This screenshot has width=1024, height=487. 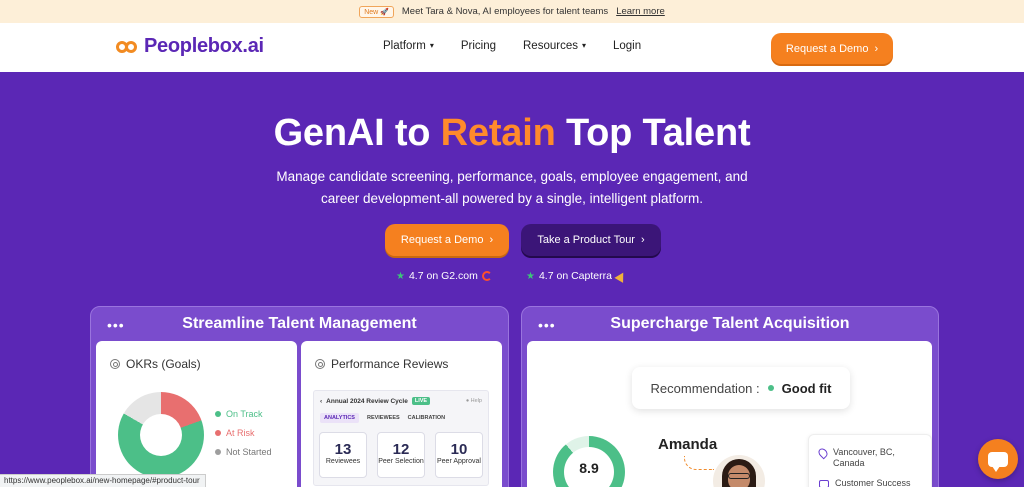 I want to click on nav-item-label: Login, so click(x=627, y=46).